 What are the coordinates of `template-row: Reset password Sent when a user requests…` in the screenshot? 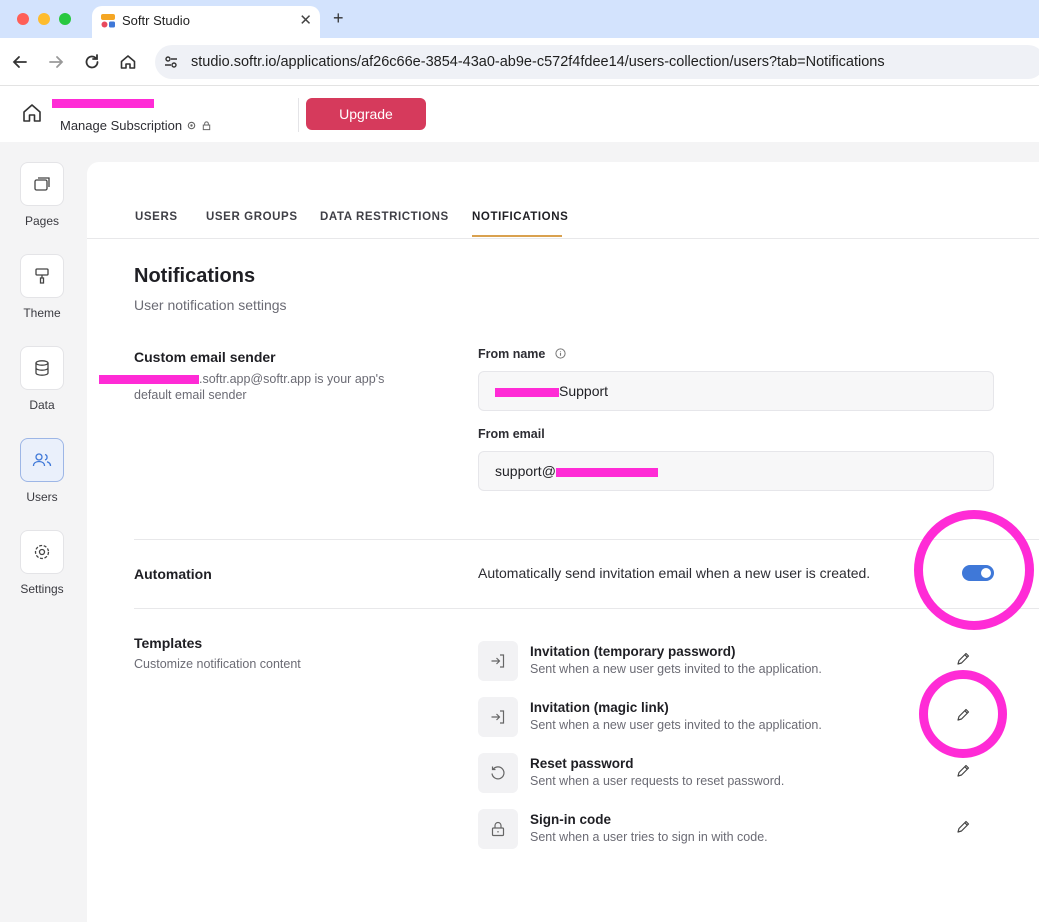 It's located at (758, 773).